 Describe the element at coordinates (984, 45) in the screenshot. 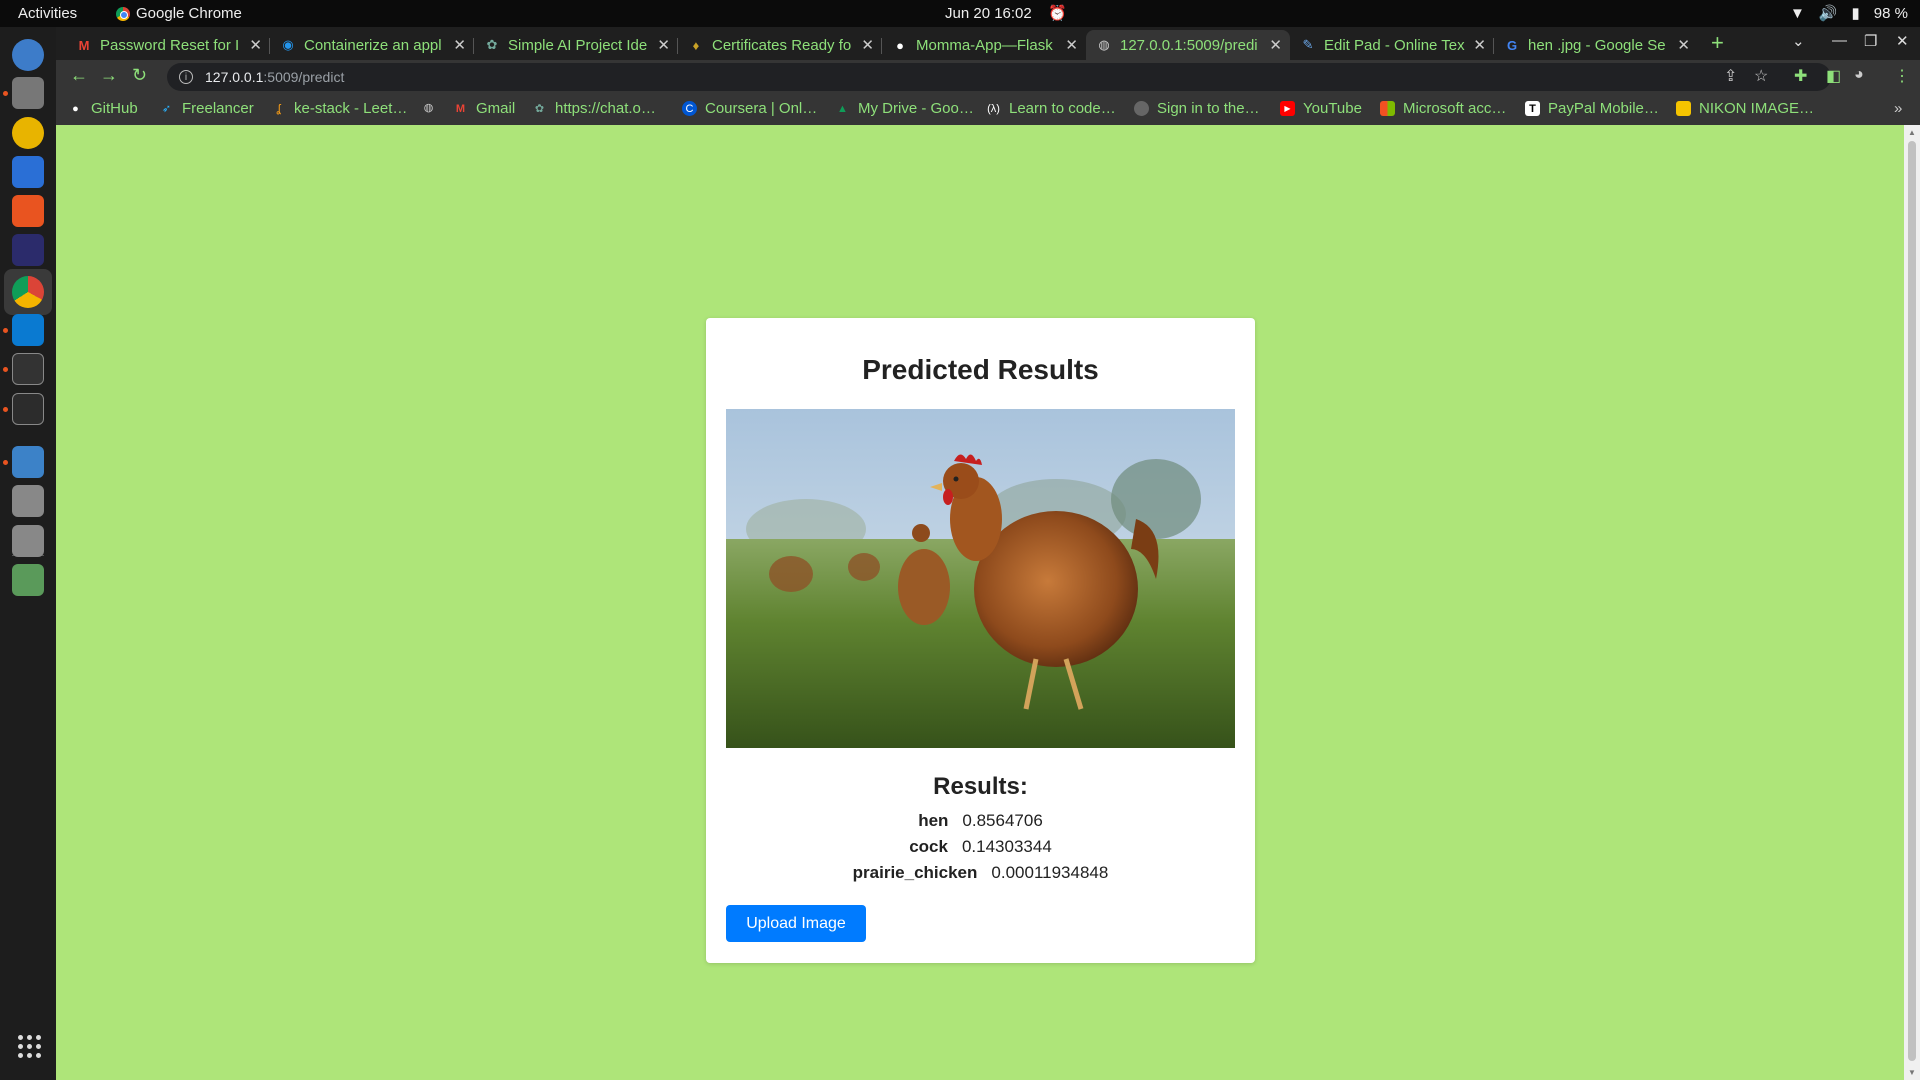

I see `tab: ● Momma-App—Flask ✕` at that location.